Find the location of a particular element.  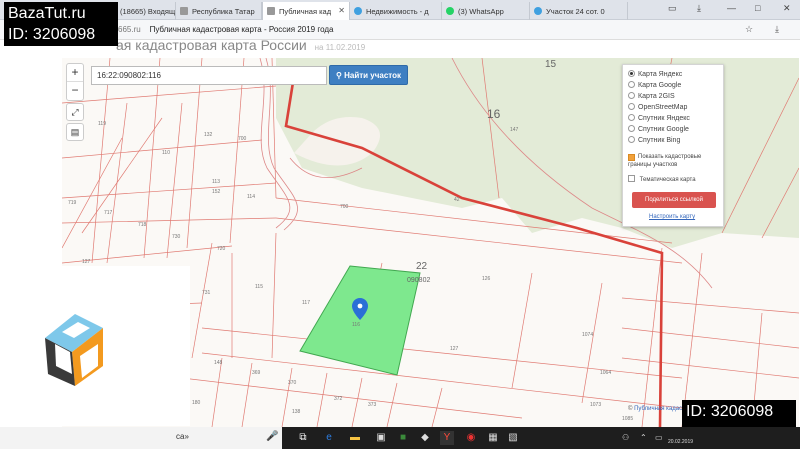

app-icon: ▧ is located at coordinates (513, 438).